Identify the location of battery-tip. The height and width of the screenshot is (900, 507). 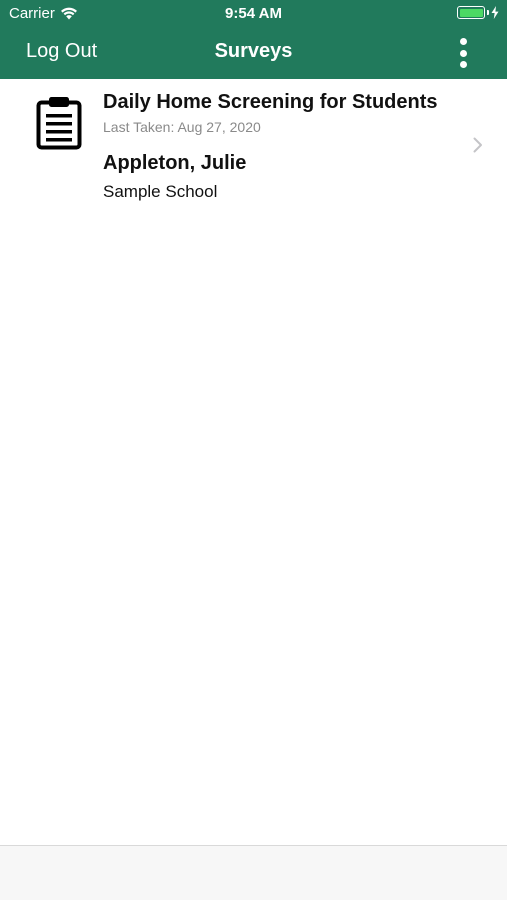
(488, 12).